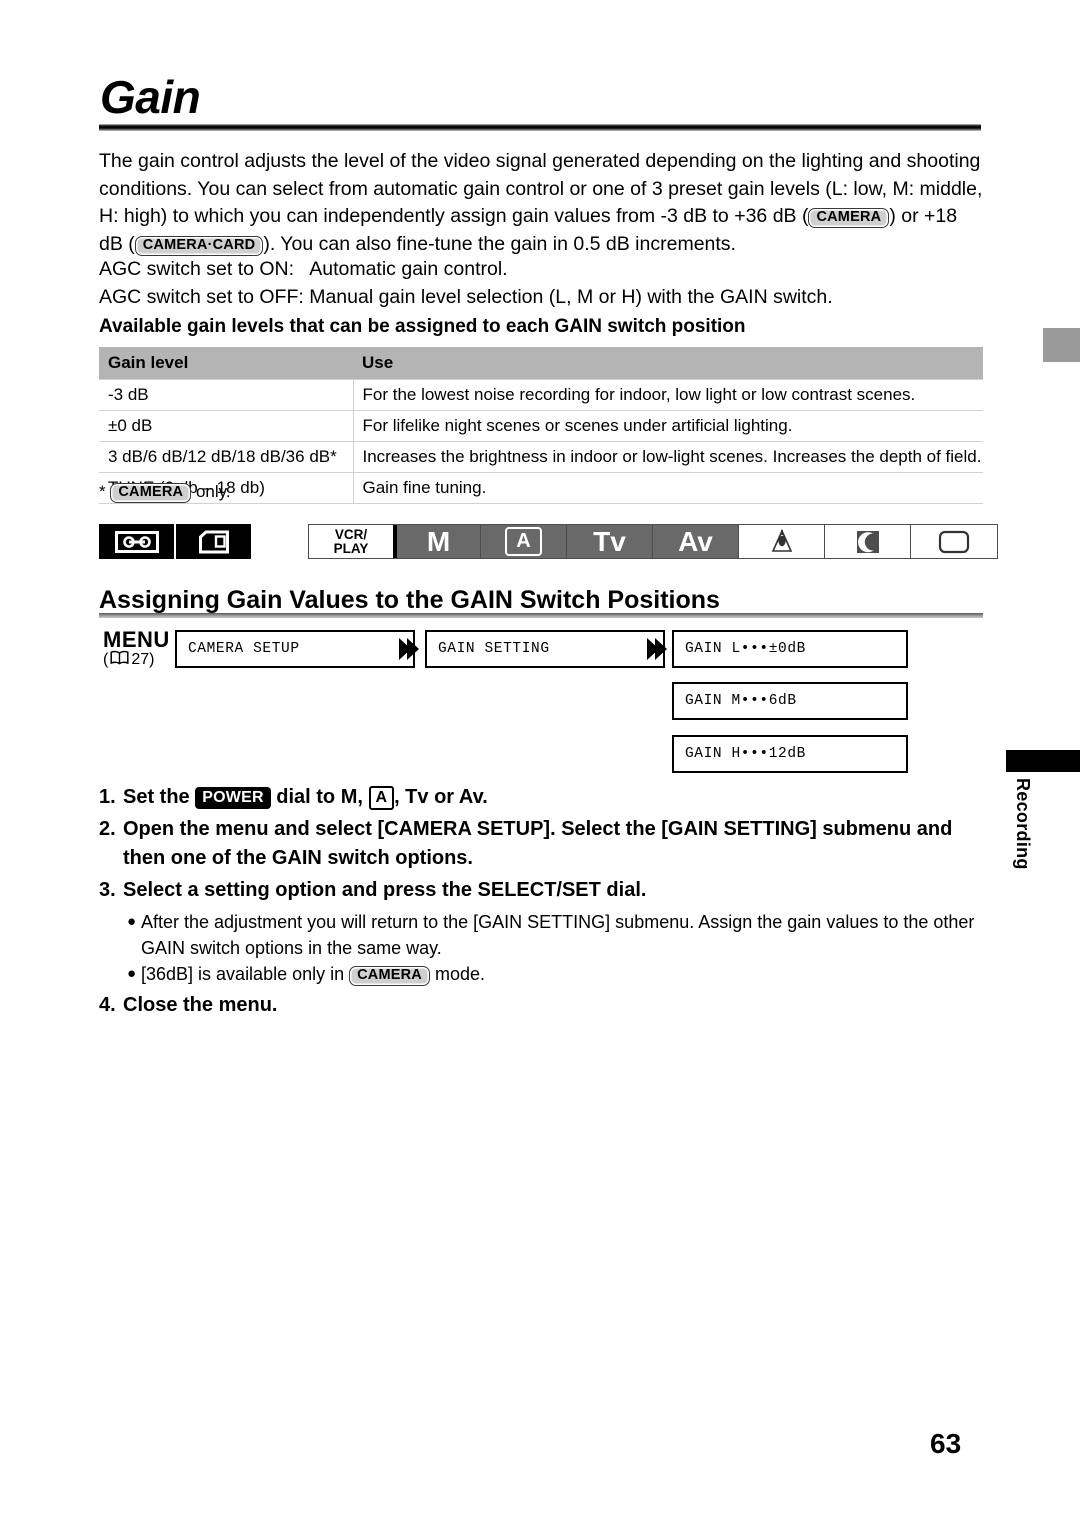  What do you see at coordinates (136, 541) in the screenshot?
I see `tape-icon` at bounding box center [136, 541].